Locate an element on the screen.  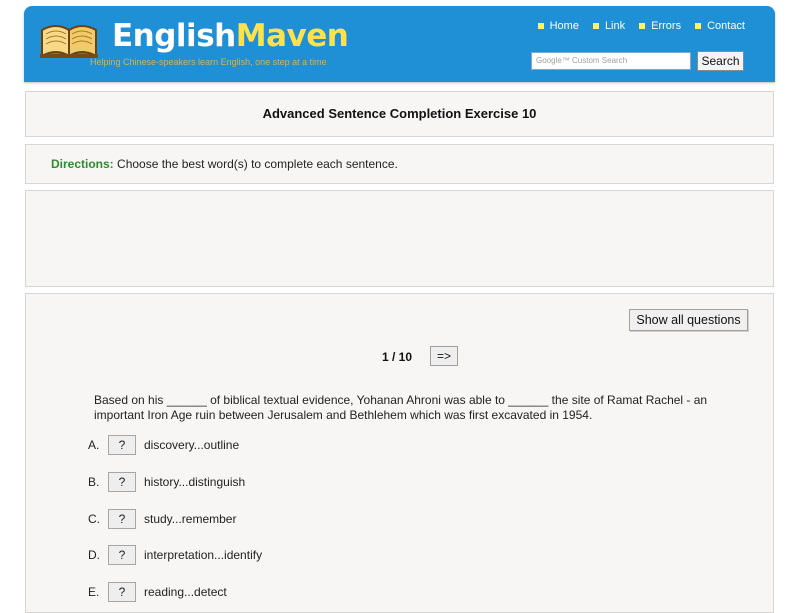
nav-home-label: Home is located at coordinates (564, 26).